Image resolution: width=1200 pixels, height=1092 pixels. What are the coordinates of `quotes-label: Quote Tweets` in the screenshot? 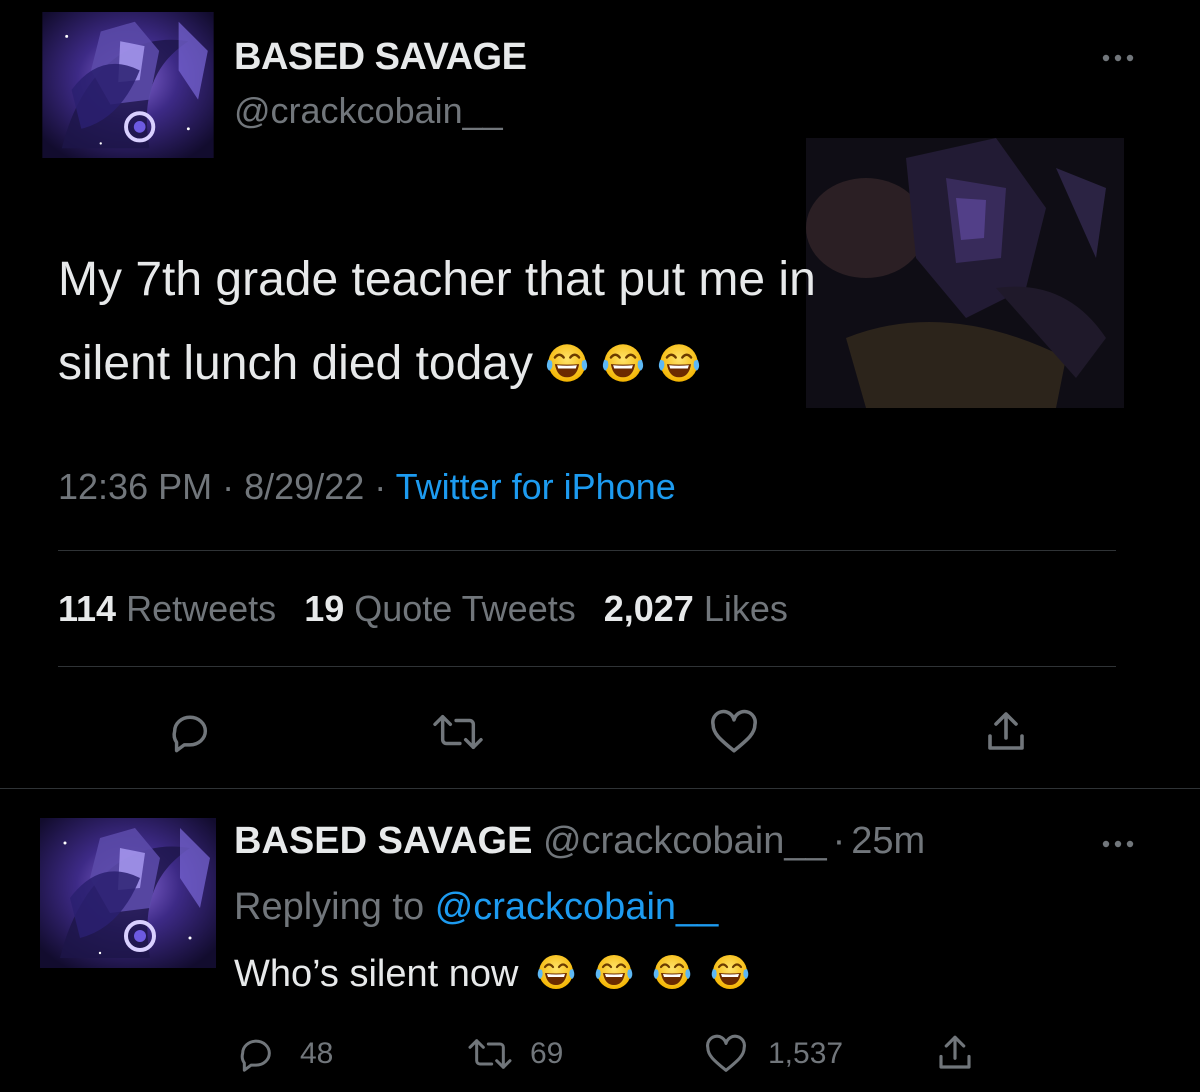 It's located at (465, 608).